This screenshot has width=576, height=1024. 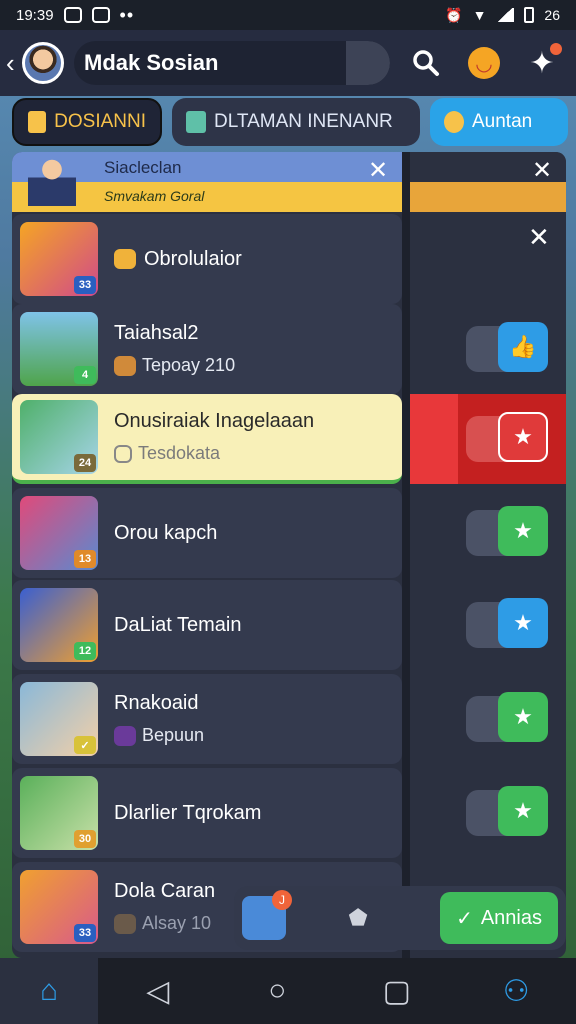 I want to click on item-name: Obrolulaior, so click(x=193, y=258).